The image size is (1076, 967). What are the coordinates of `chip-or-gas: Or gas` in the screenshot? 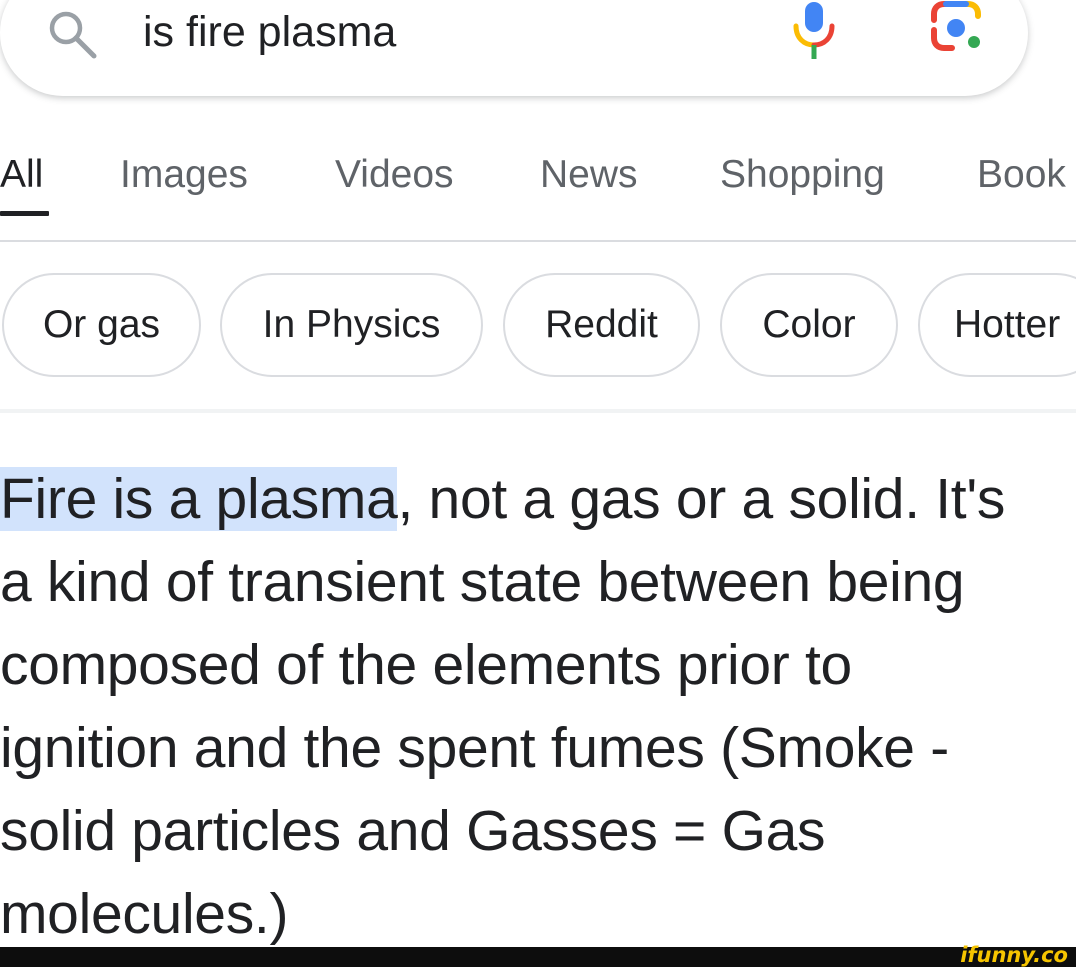 It's located at (101, 325).